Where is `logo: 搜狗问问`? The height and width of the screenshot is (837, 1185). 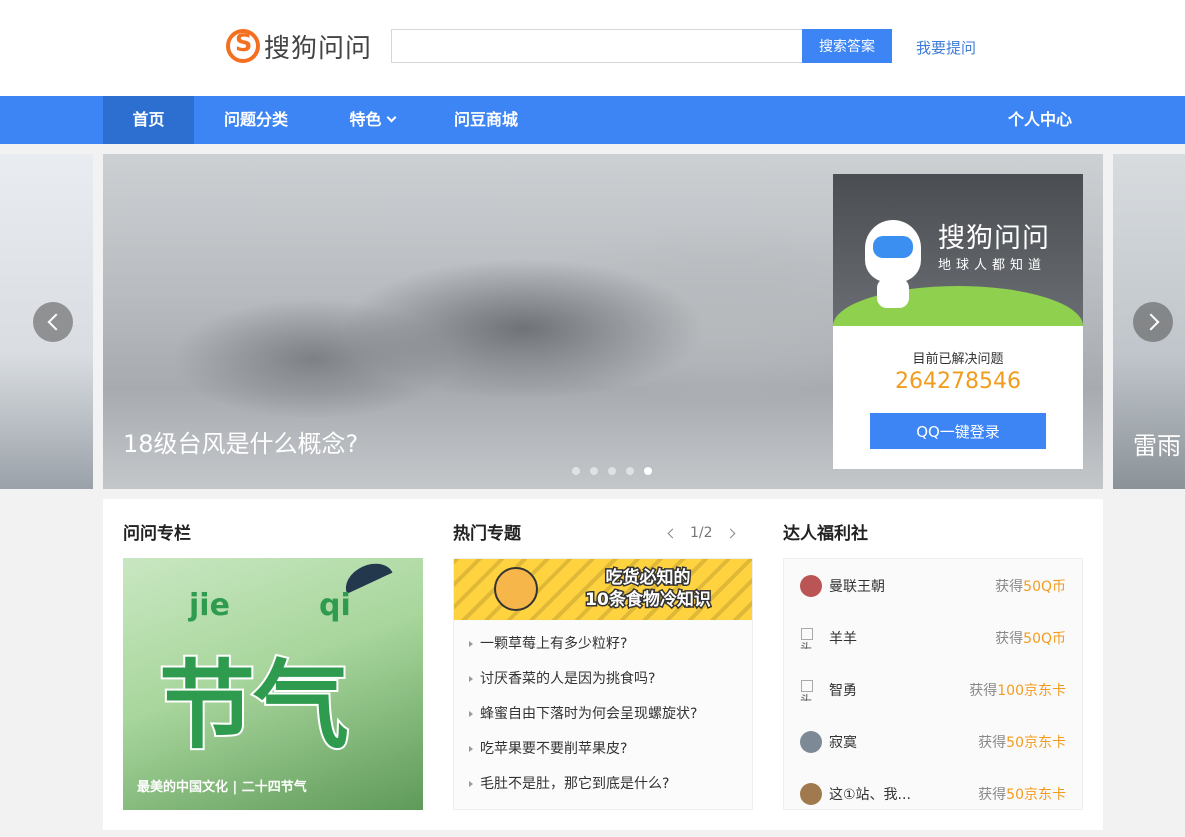 logo: 搜狗问问 is located at coordinates (299, 46).